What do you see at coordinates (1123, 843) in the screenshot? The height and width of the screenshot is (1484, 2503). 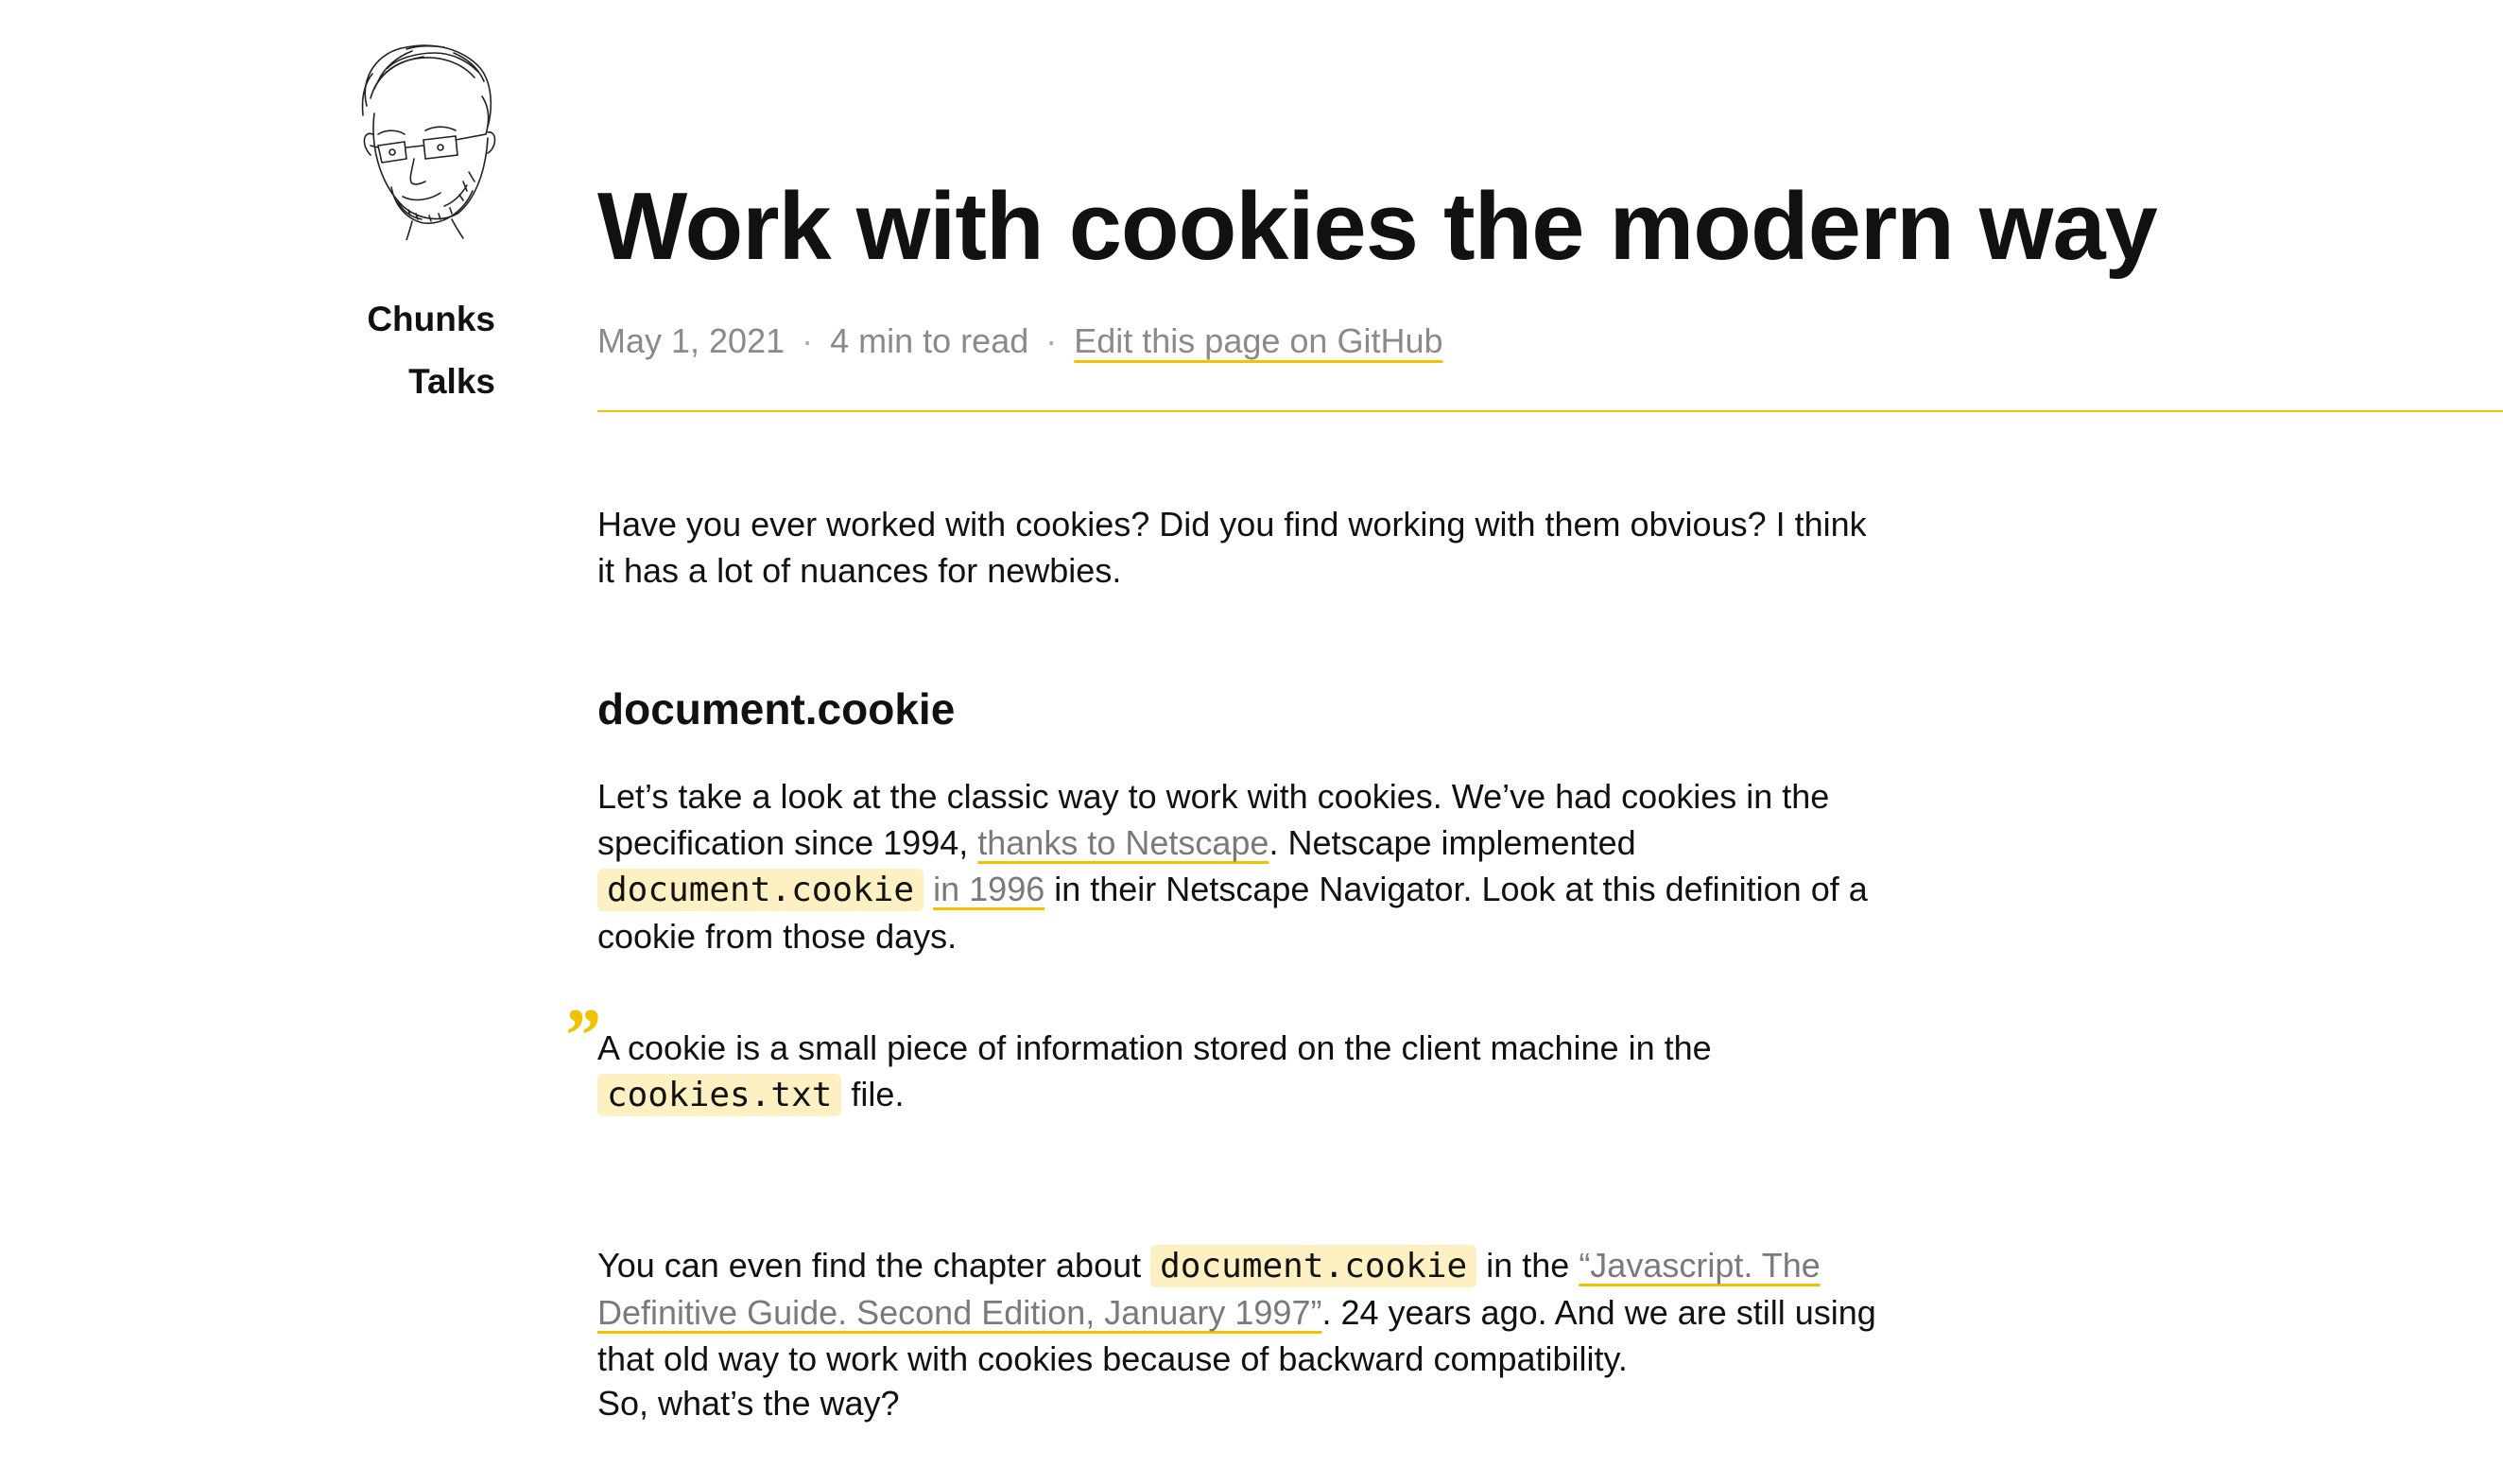 I see `netscape-link: thanks to Netscape` at bounding box center [1123, 843].